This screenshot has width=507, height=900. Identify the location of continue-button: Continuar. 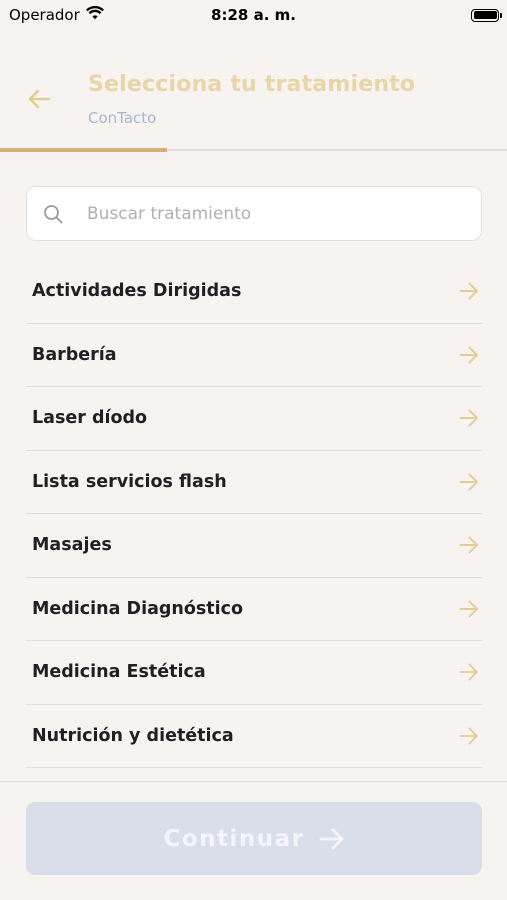
(254, 838).